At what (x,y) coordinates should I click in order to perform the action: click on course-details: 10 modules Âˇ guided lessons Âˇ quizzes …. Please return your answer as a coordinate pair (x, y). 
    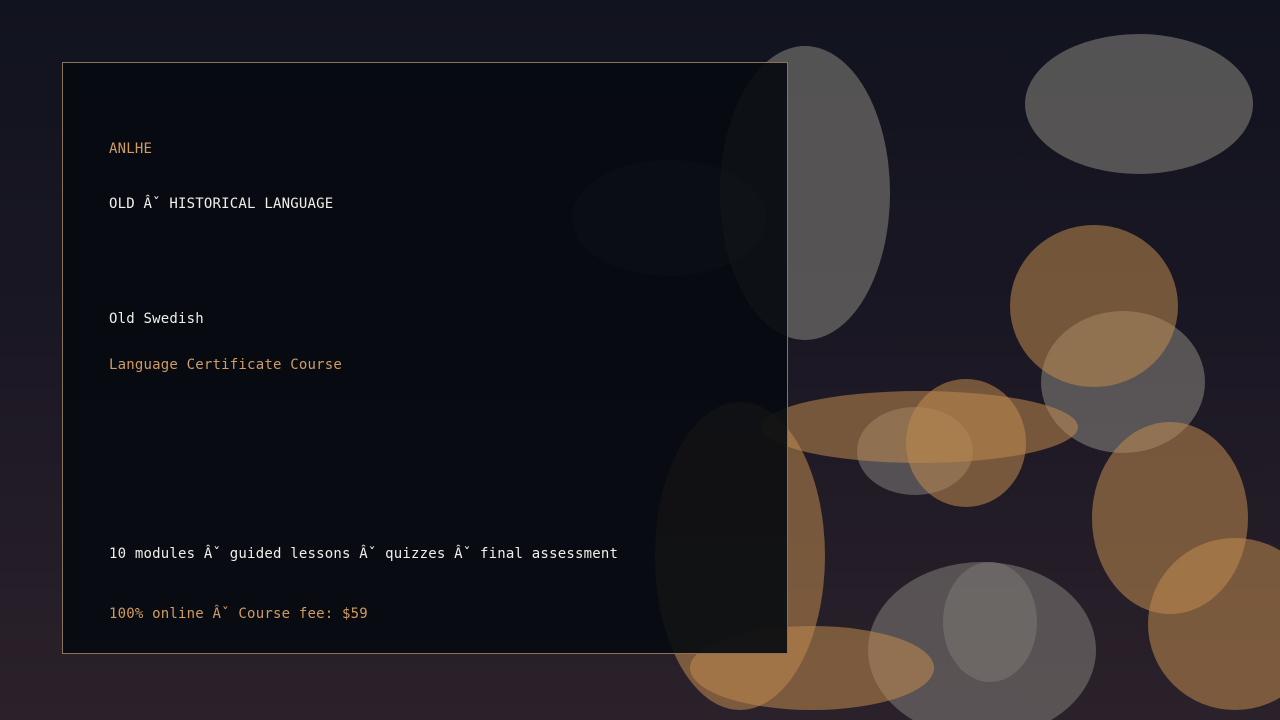
    Looking at the image, I should click on (364, 554).